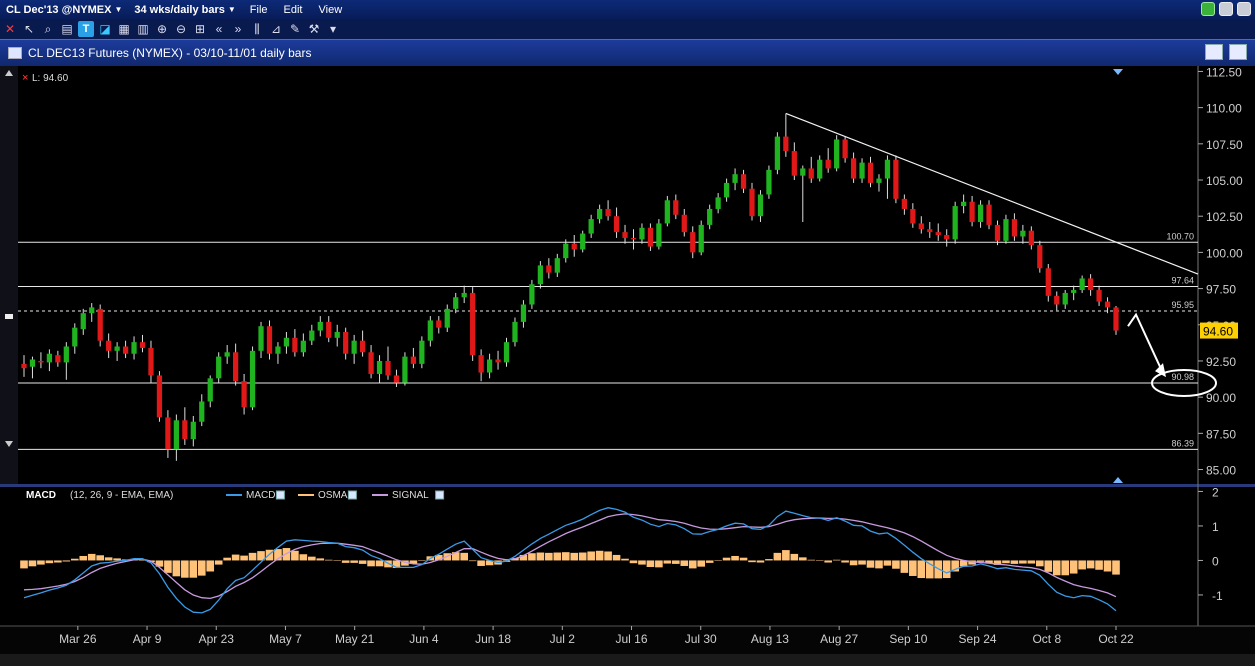 Image resolution: width=1255 pixels, height=666 pixels. Describe the element at coordinates (1208, 9) in the screenshot. I see `link-color-button` at that location.